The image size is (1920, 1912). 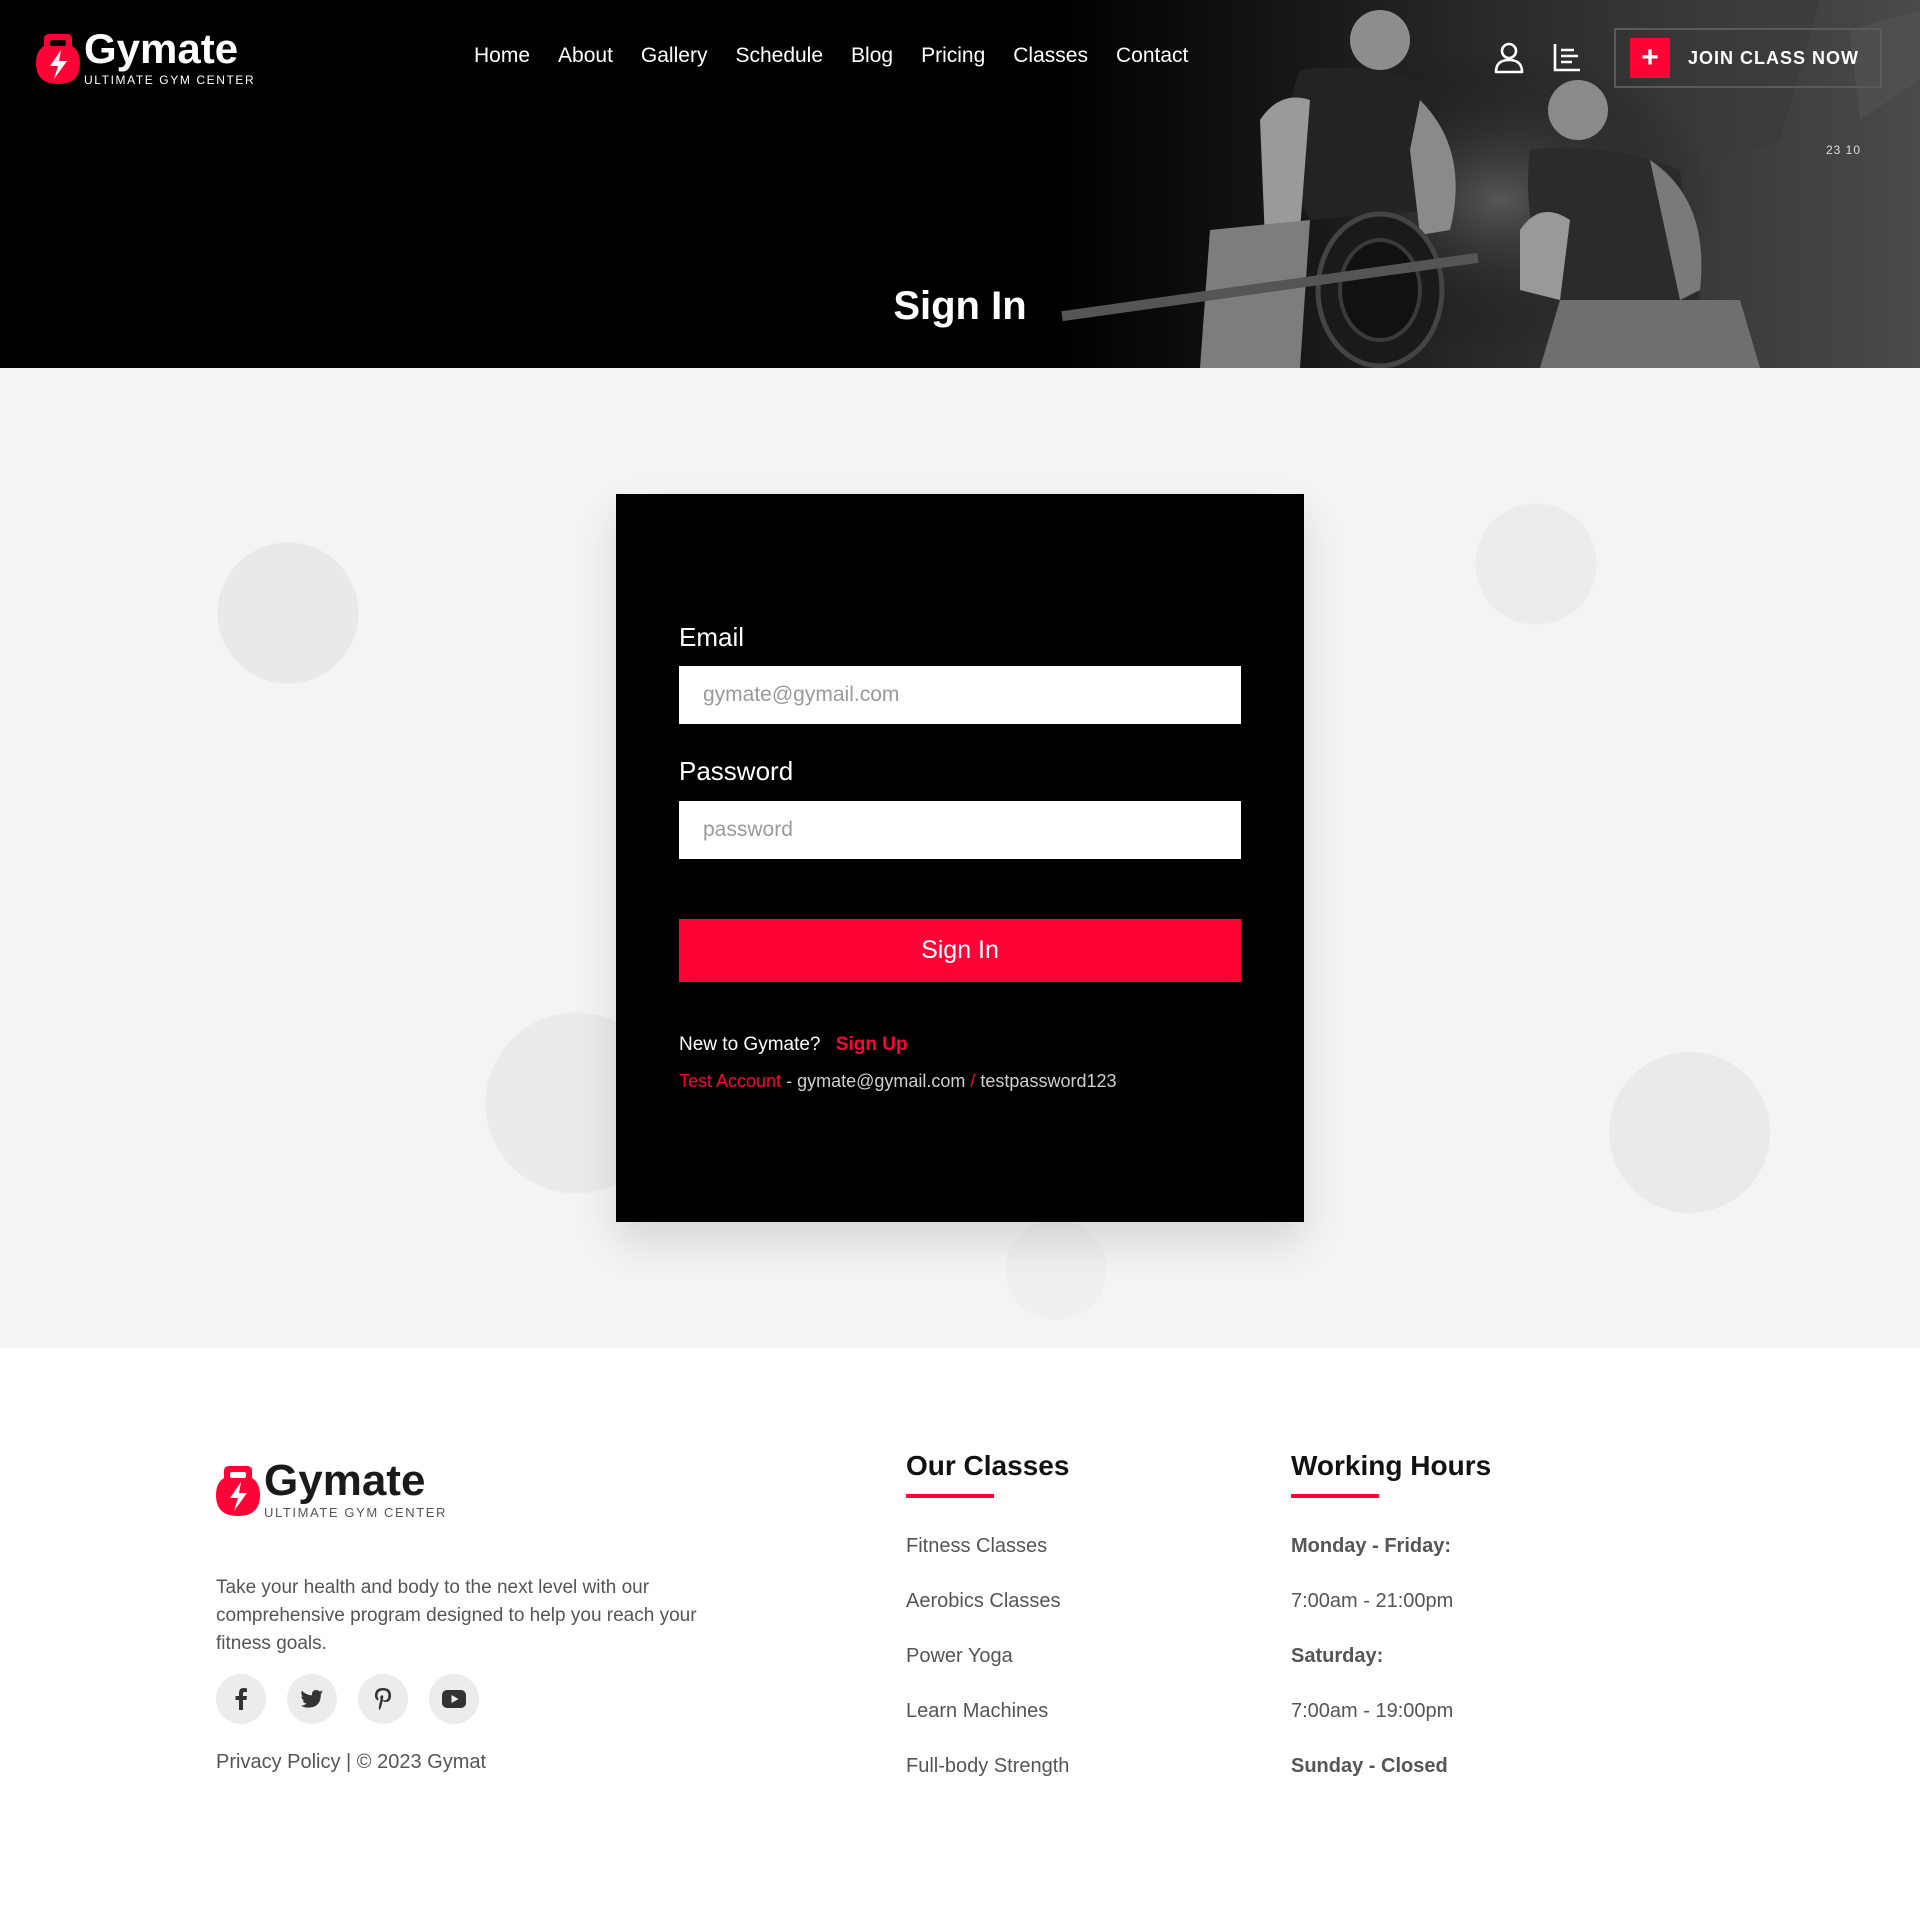 What do you see at coordinates (345, 1480) in the screenshot?
I see `footer-brand-name: Gymate` at bounding box center [345, 1480].